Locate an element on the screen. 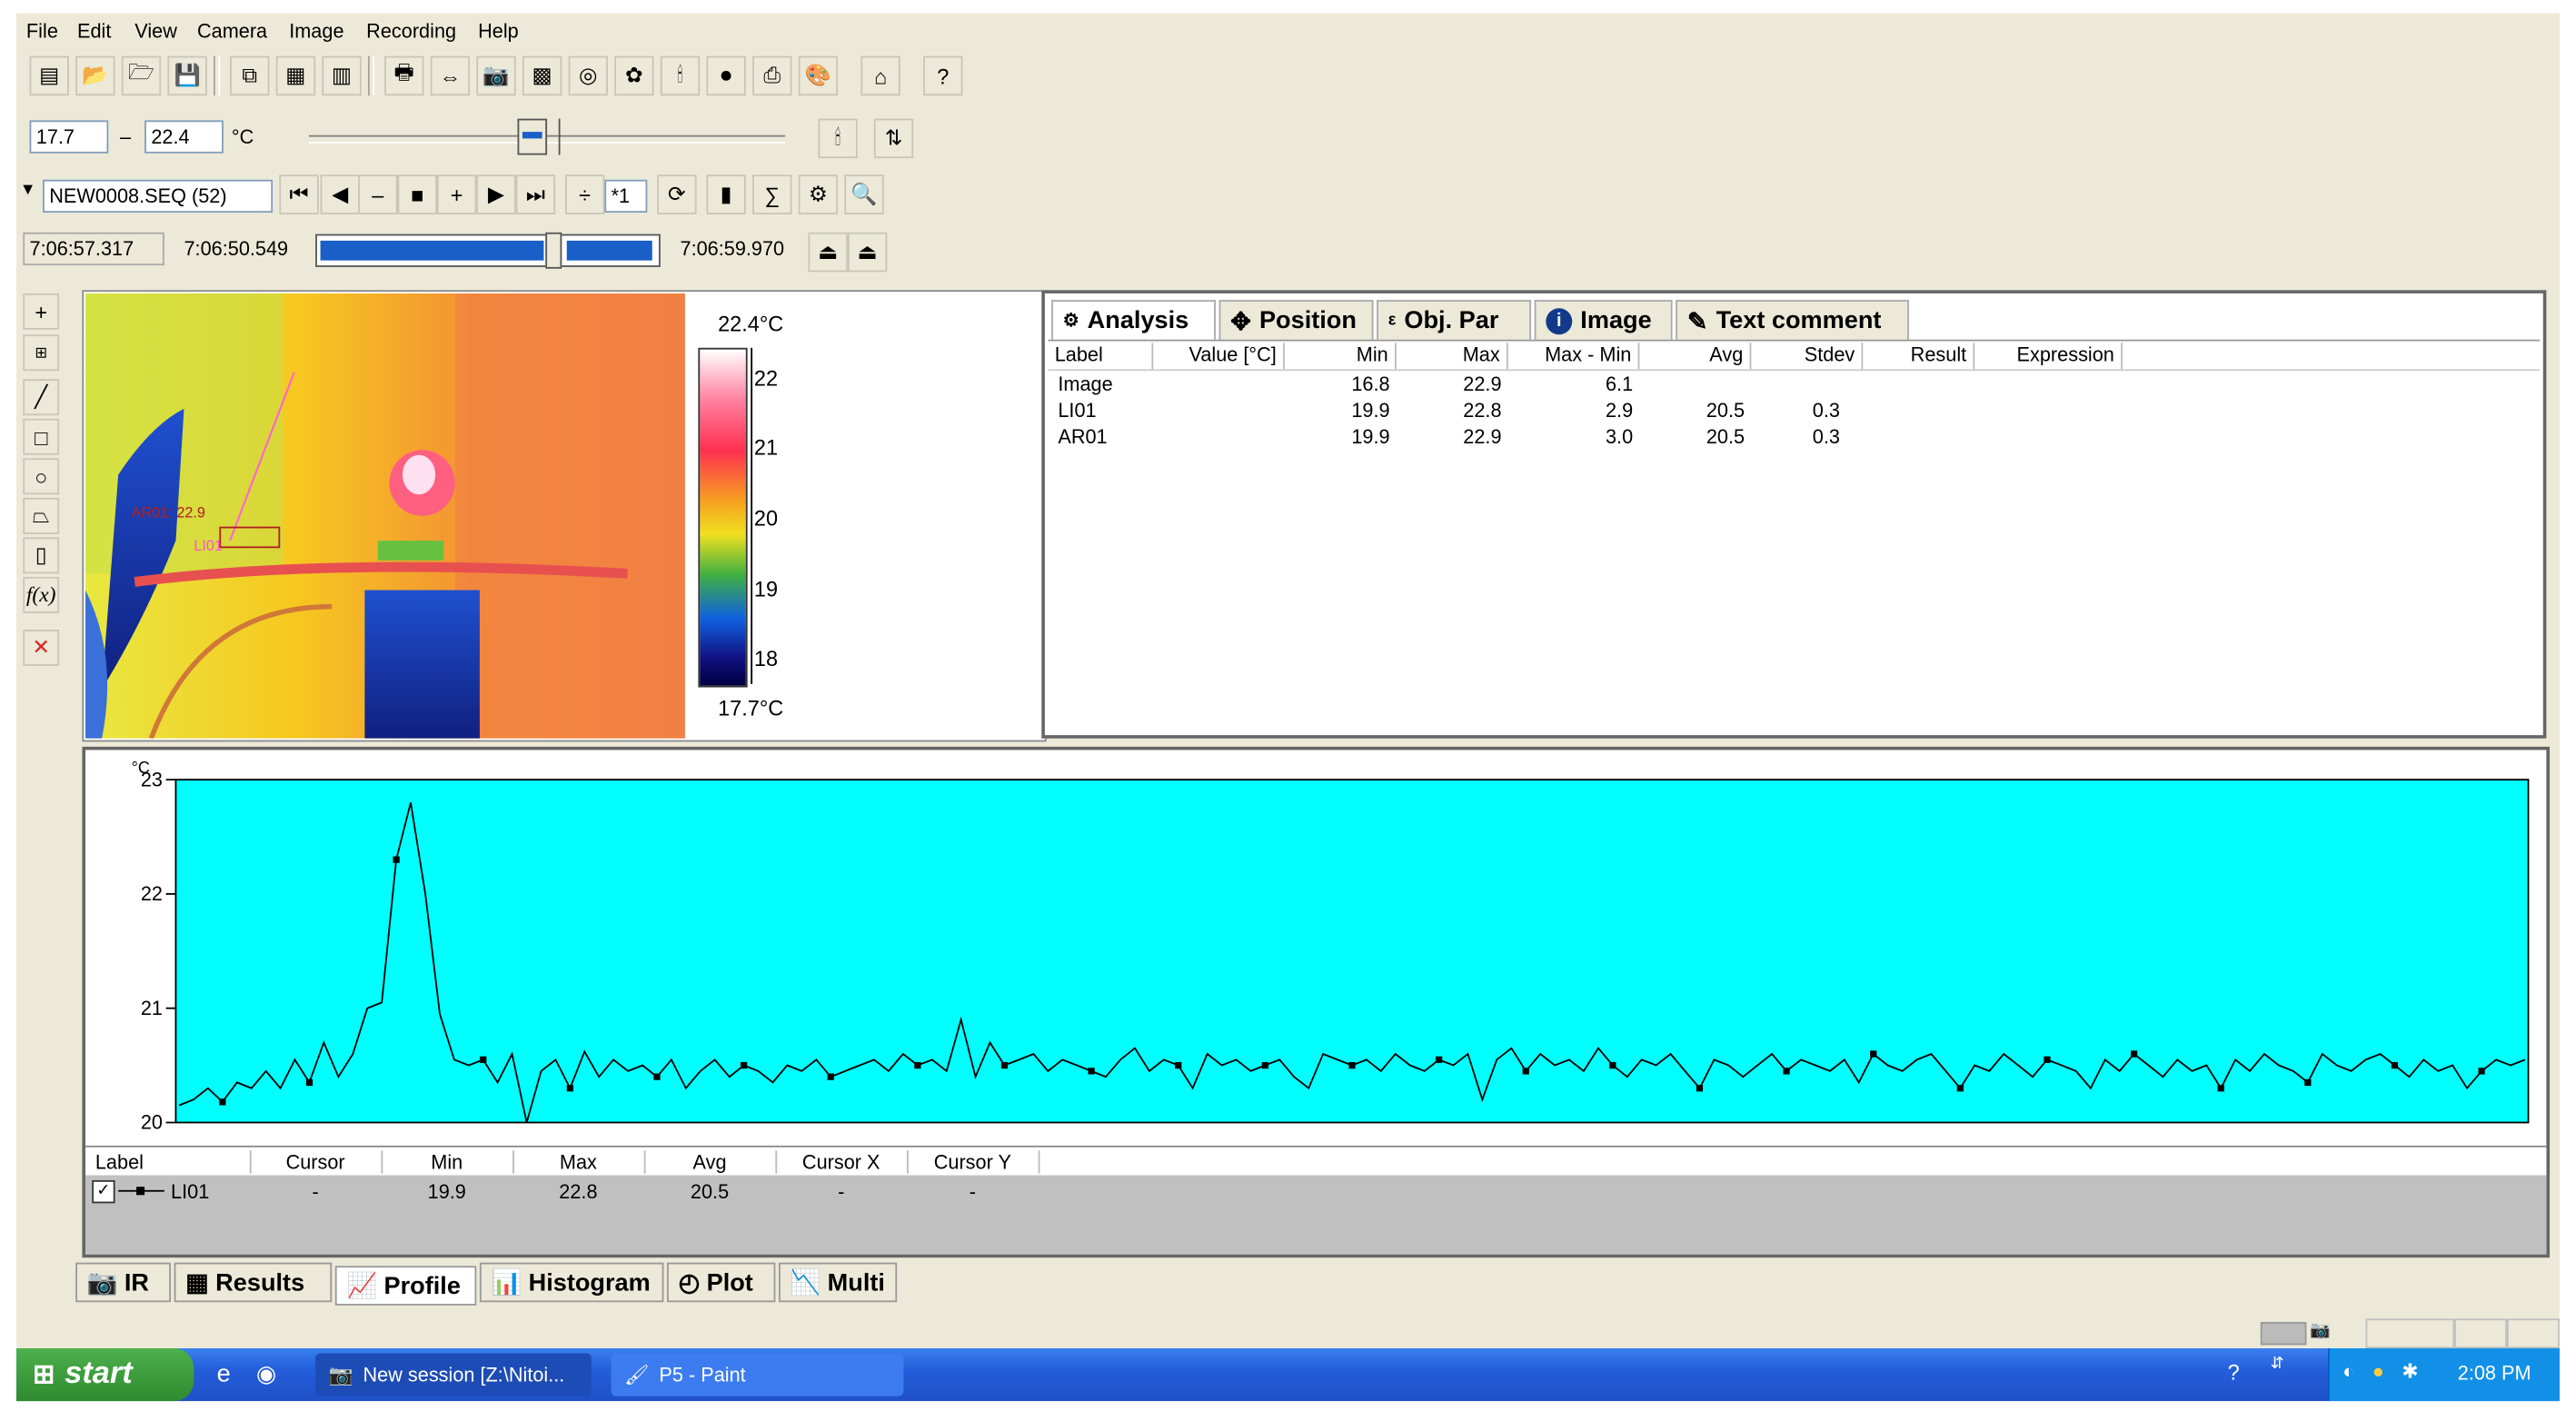 This screenshot has height=1411, width=2576. col-value: Value [°C] is located at coordinates (1219, 357).